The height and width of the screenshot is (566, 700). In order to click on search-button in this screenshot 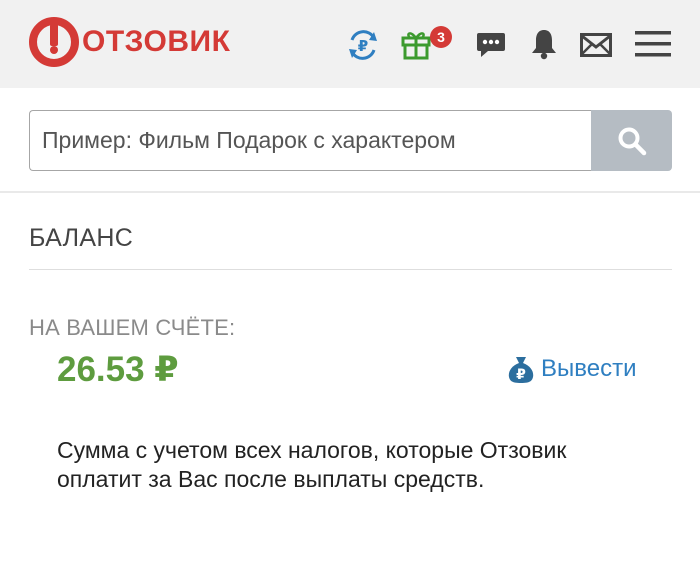, I will do `click(631, 140)`.